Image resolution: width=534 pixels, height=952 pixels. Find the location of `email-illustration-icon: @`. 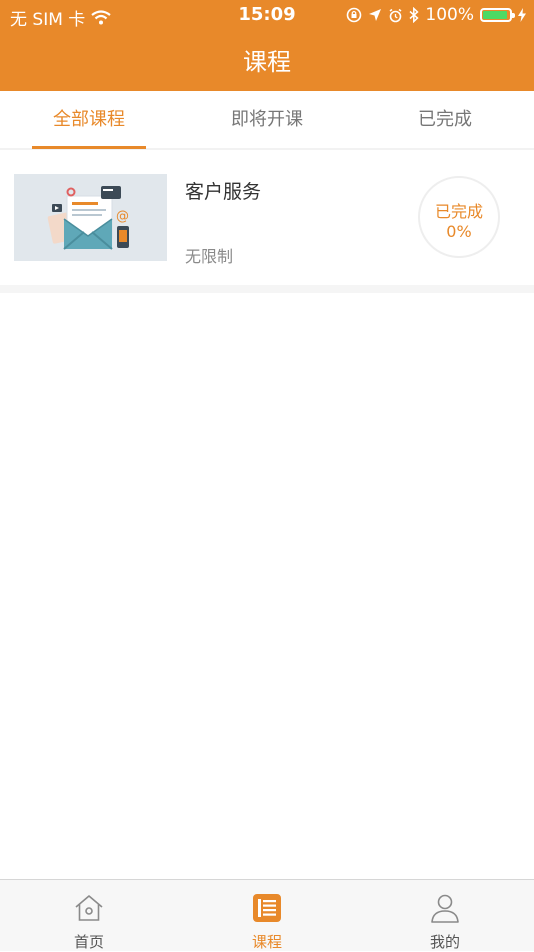

email-illustration-icon: @ is located at coordinates (88, 218).